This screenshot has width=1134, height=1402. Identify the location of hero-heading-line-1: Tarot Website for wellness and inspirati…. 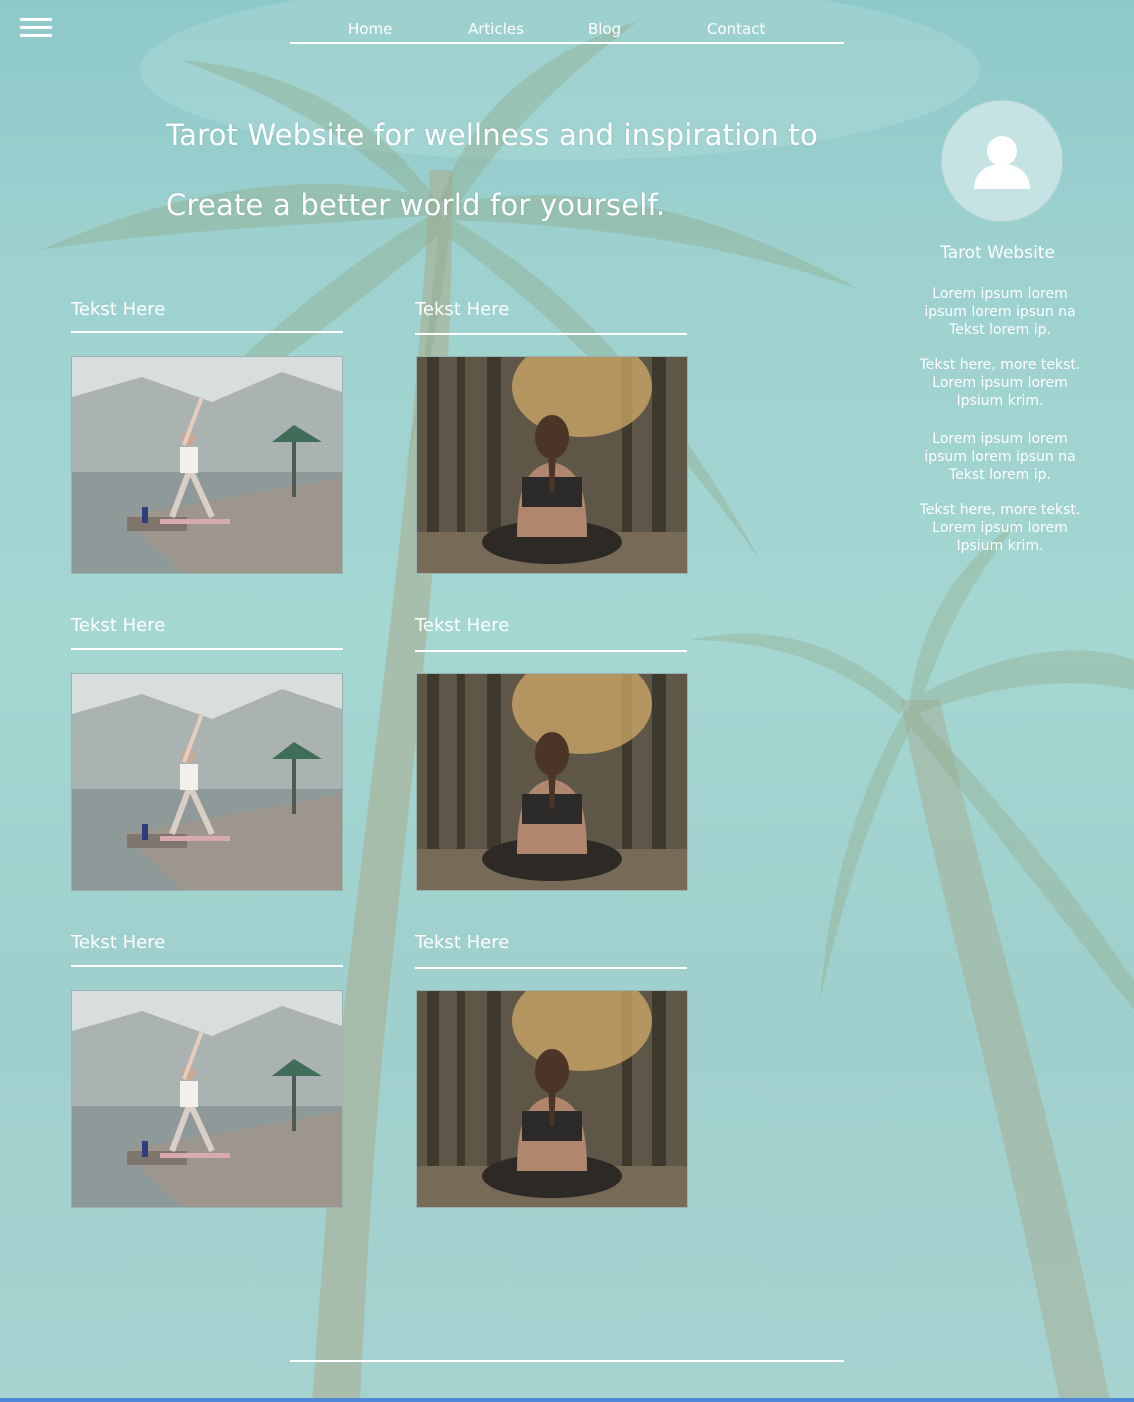
(492, 135).